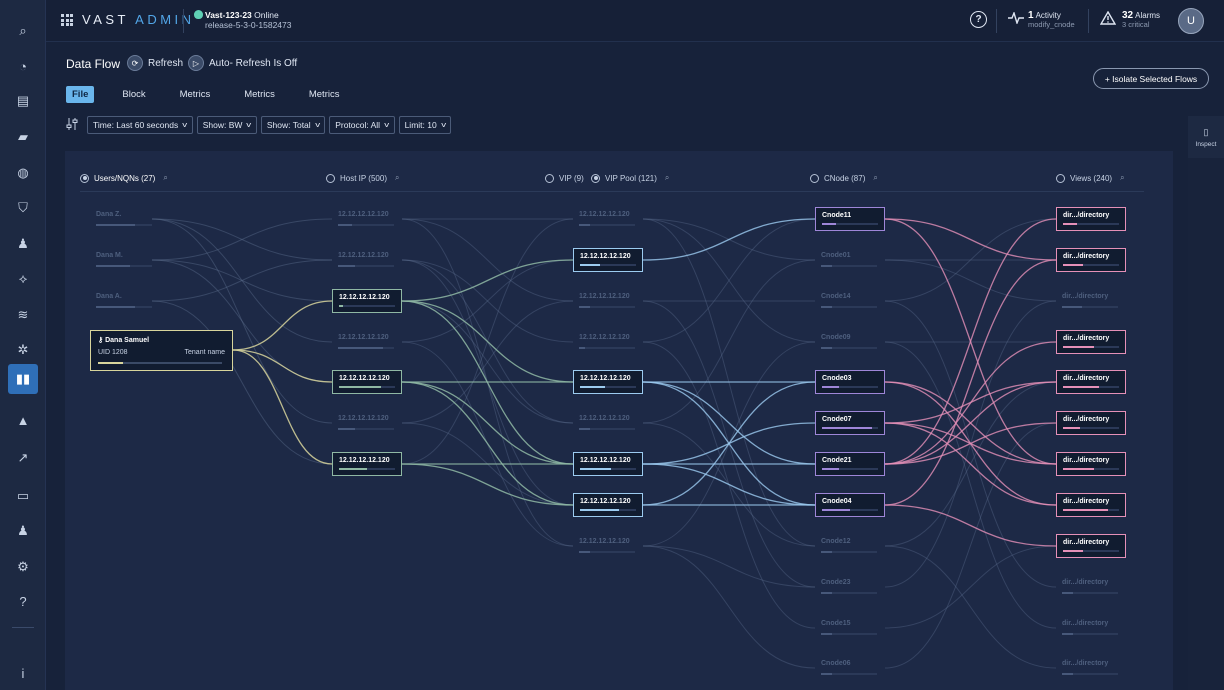 Image resolution: width=1224 pixels, height=690 pixels. I want to click on hostip-node-6: 12.12.12.12.120, so click(367, 464).